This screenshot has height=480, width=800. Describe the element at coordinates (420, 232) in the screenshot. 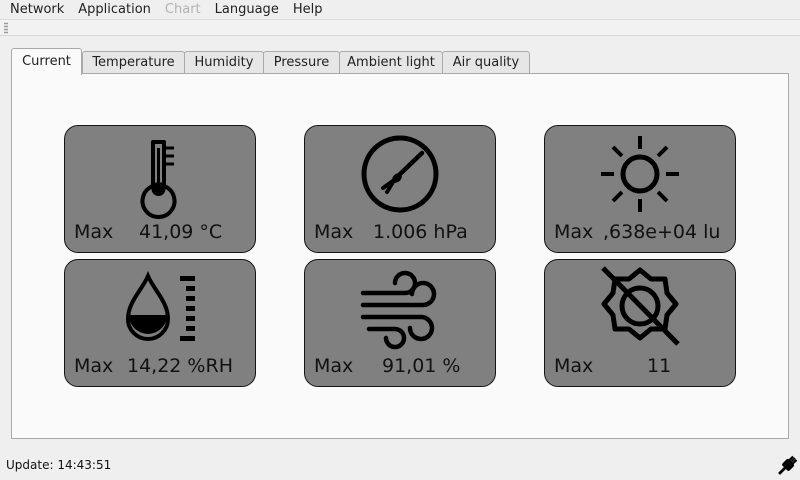

I see `pressure-max-value: 1.006 hPa` at that location.